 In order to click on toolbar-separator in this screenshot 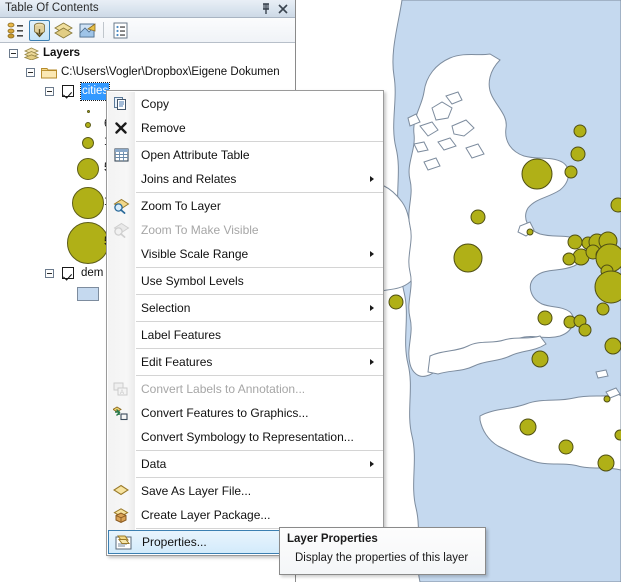, I will do `click(103, 30)`.